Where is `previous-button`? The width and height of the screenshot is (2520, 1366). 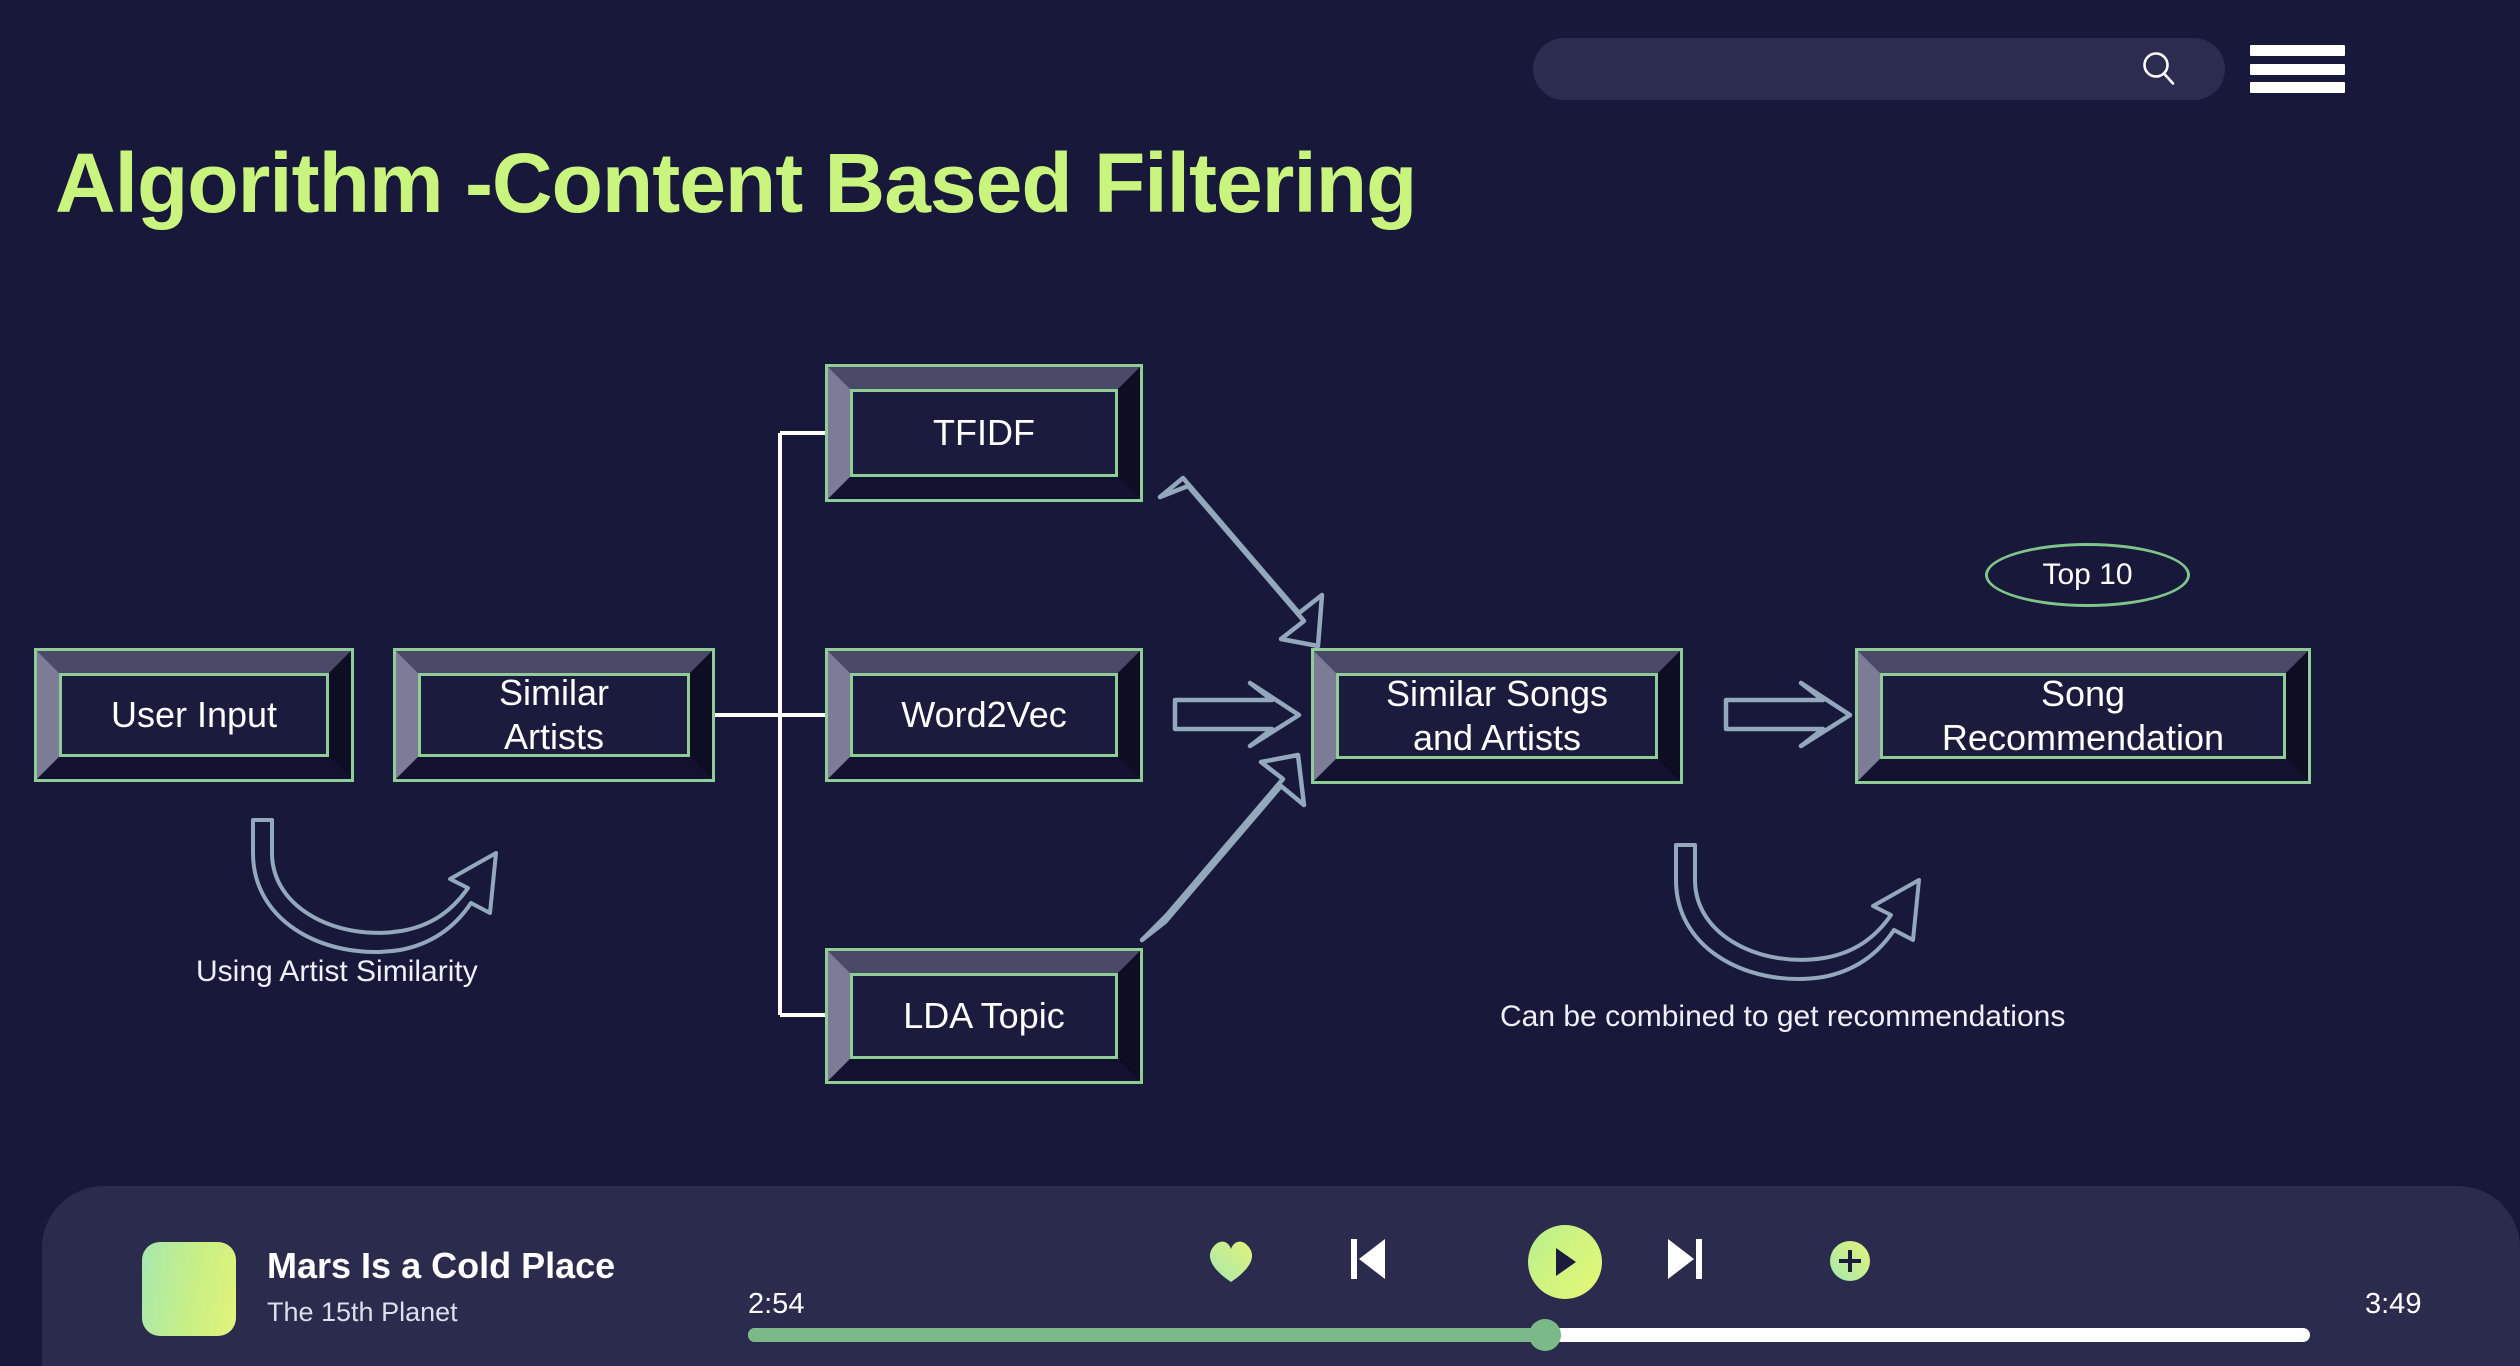
previous-button is located at coordinates (1367, 1259).